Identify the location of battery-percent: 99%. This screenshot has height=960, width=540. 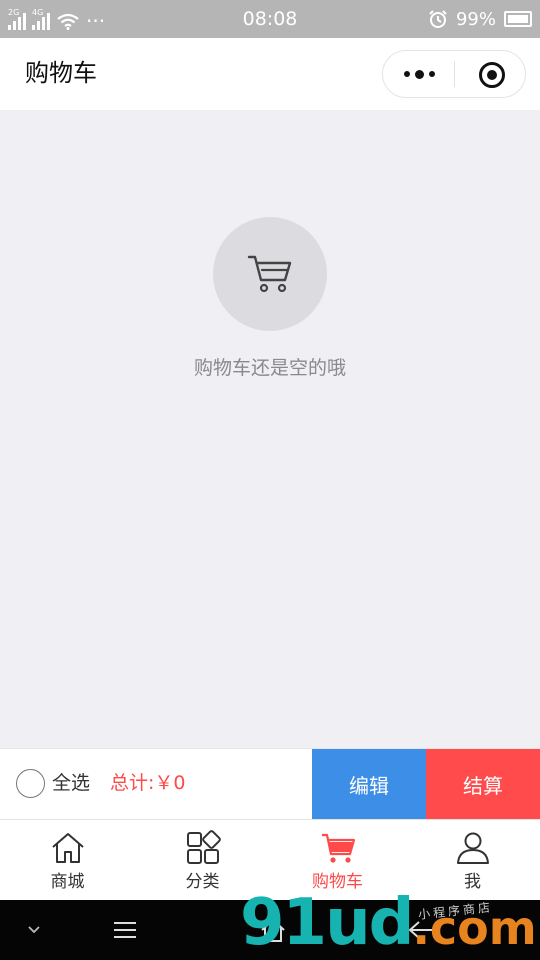
(475, 19).